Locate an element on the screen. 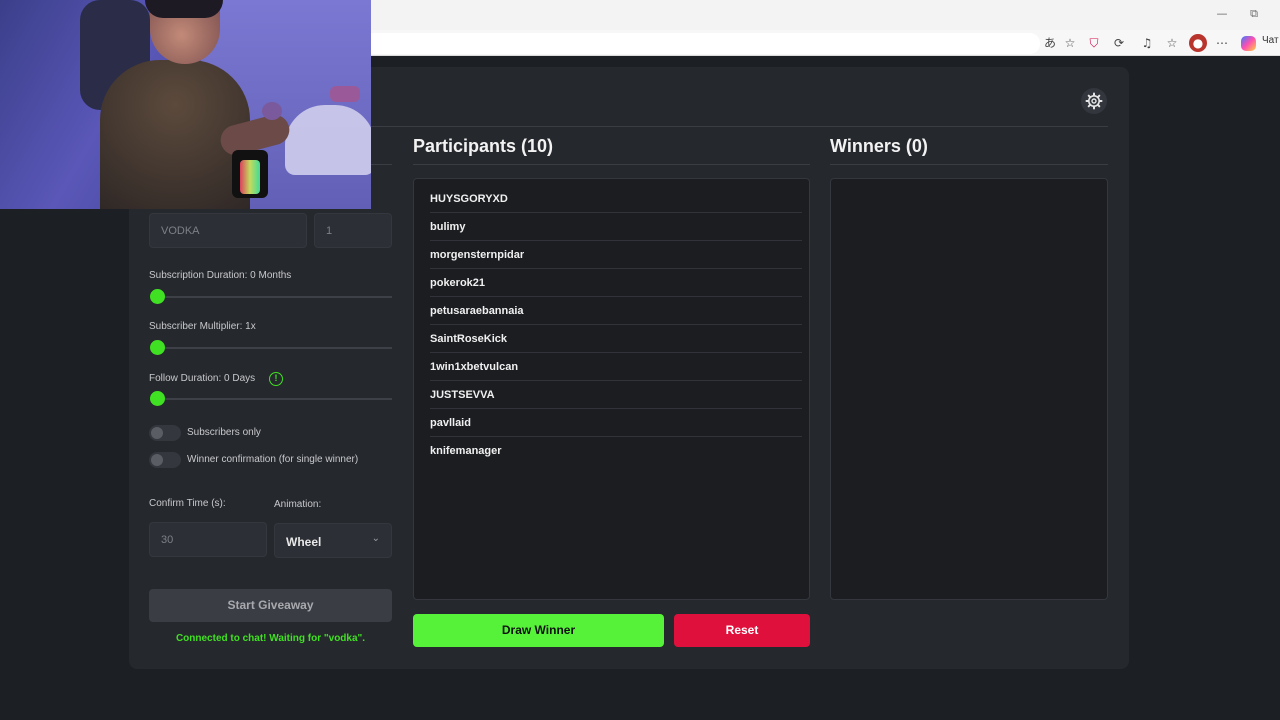 The width and height of the screenshot is (1280, 720). participant-item: 1win1xbetvulcan is located at coordinates (616, 367).